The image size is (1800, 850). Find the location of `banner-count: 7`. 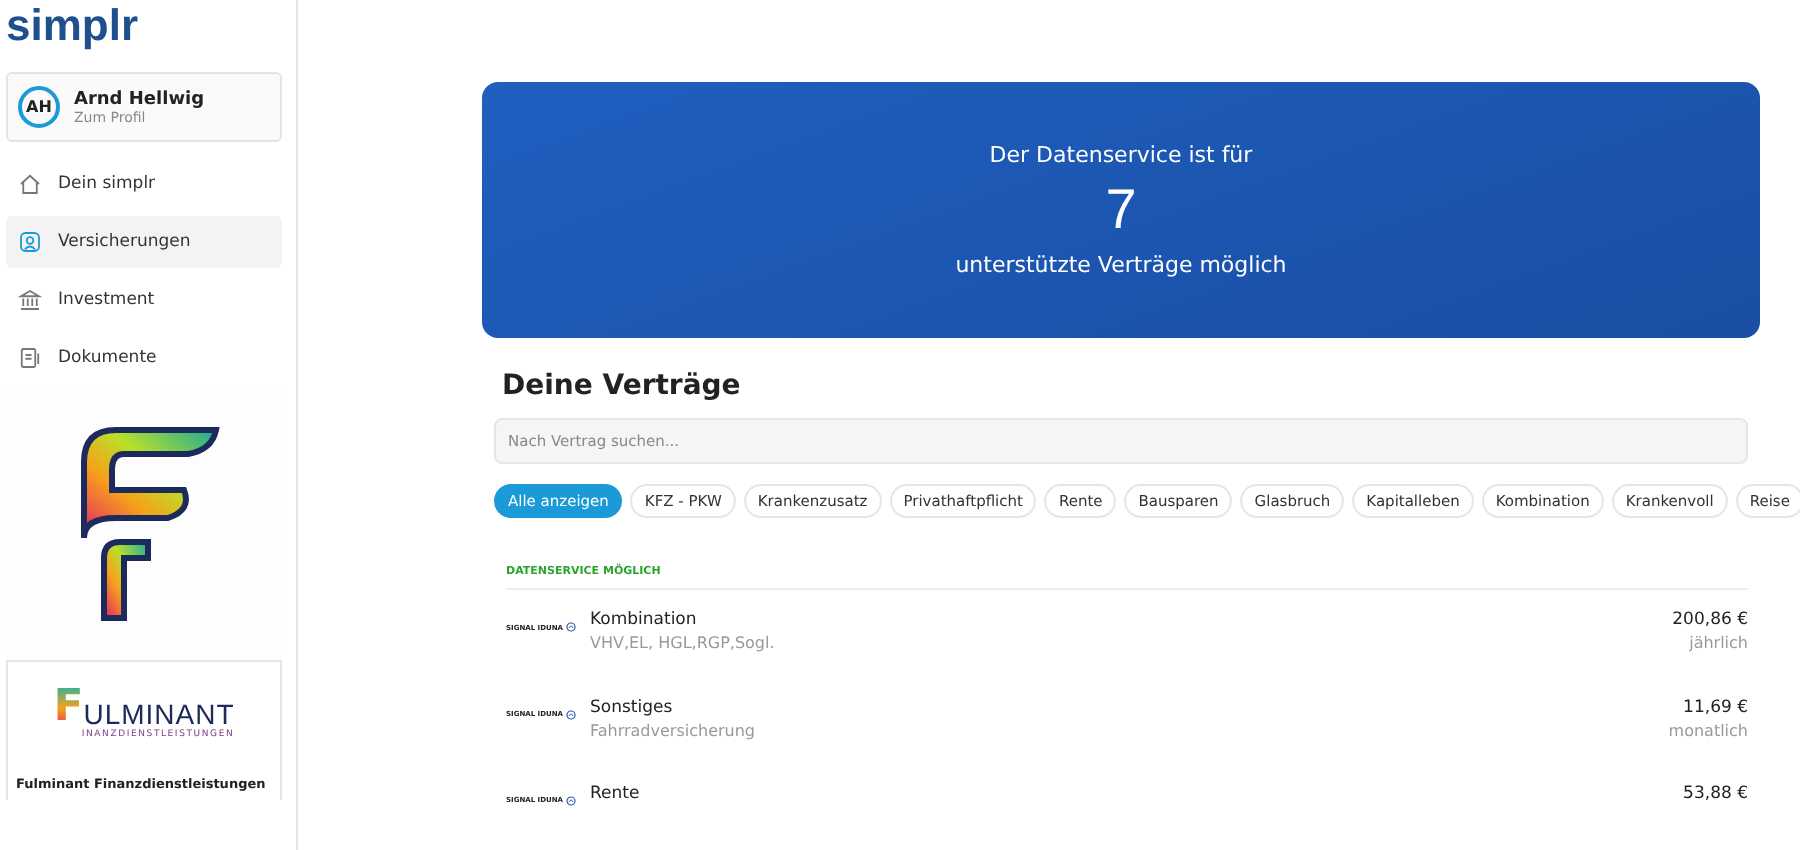

banner-count: 7 is located at coordinates (1121, 210).